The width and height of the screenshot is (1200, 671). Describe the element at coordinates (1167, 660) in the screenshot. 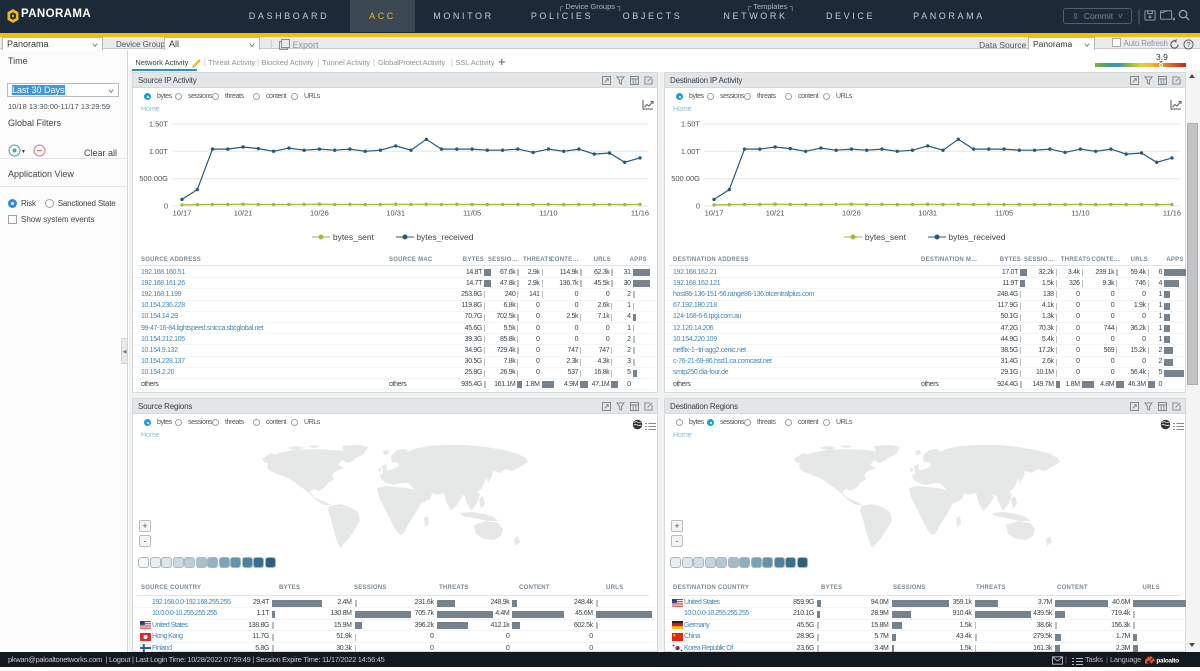

I see `svg-text: paloalto` at that location.